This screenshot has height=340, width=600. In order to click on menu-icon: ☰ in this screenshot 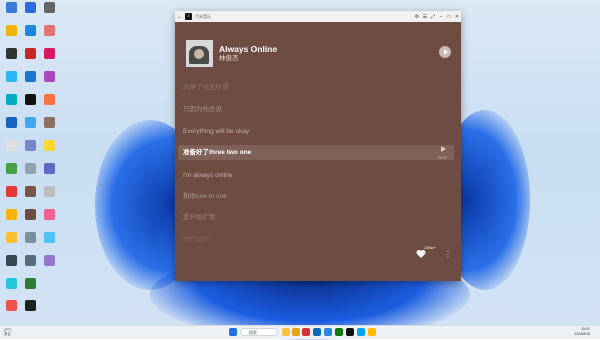, I will do `click(425, 17)`.